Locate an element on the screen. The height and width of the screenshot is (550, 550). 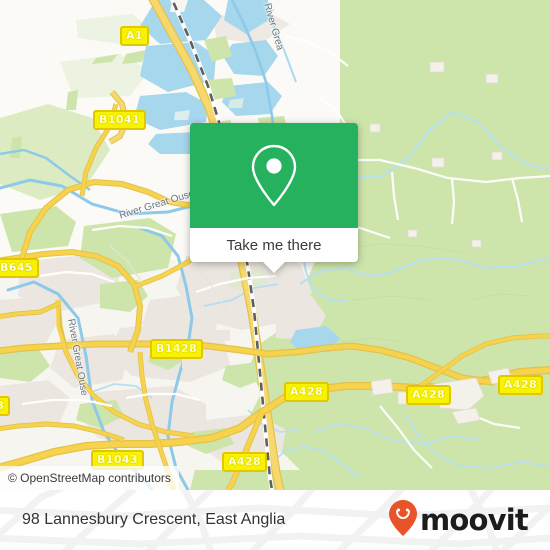
address-label: 98 Lannesbury Crescent, East Anglia is located at coordinates (154, 519).